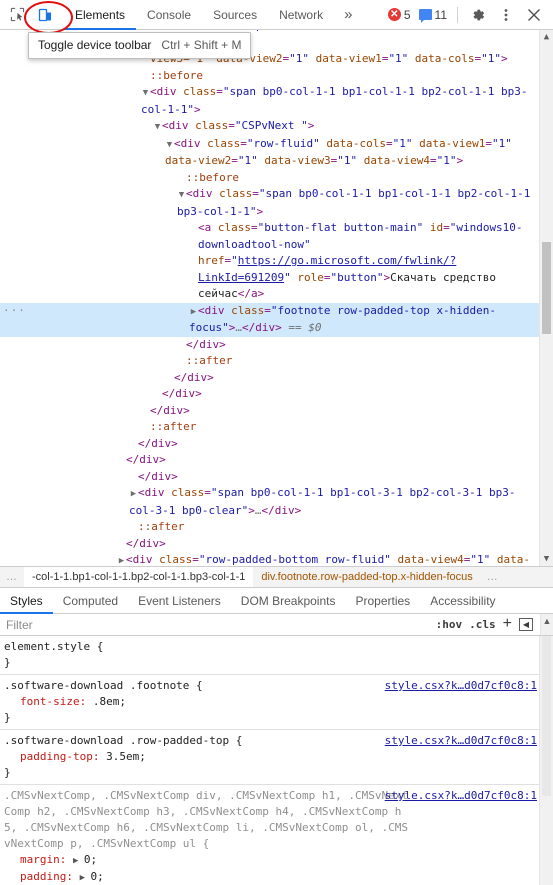  I want to click on css-property-value: 3.5em;, so click(126, 756).